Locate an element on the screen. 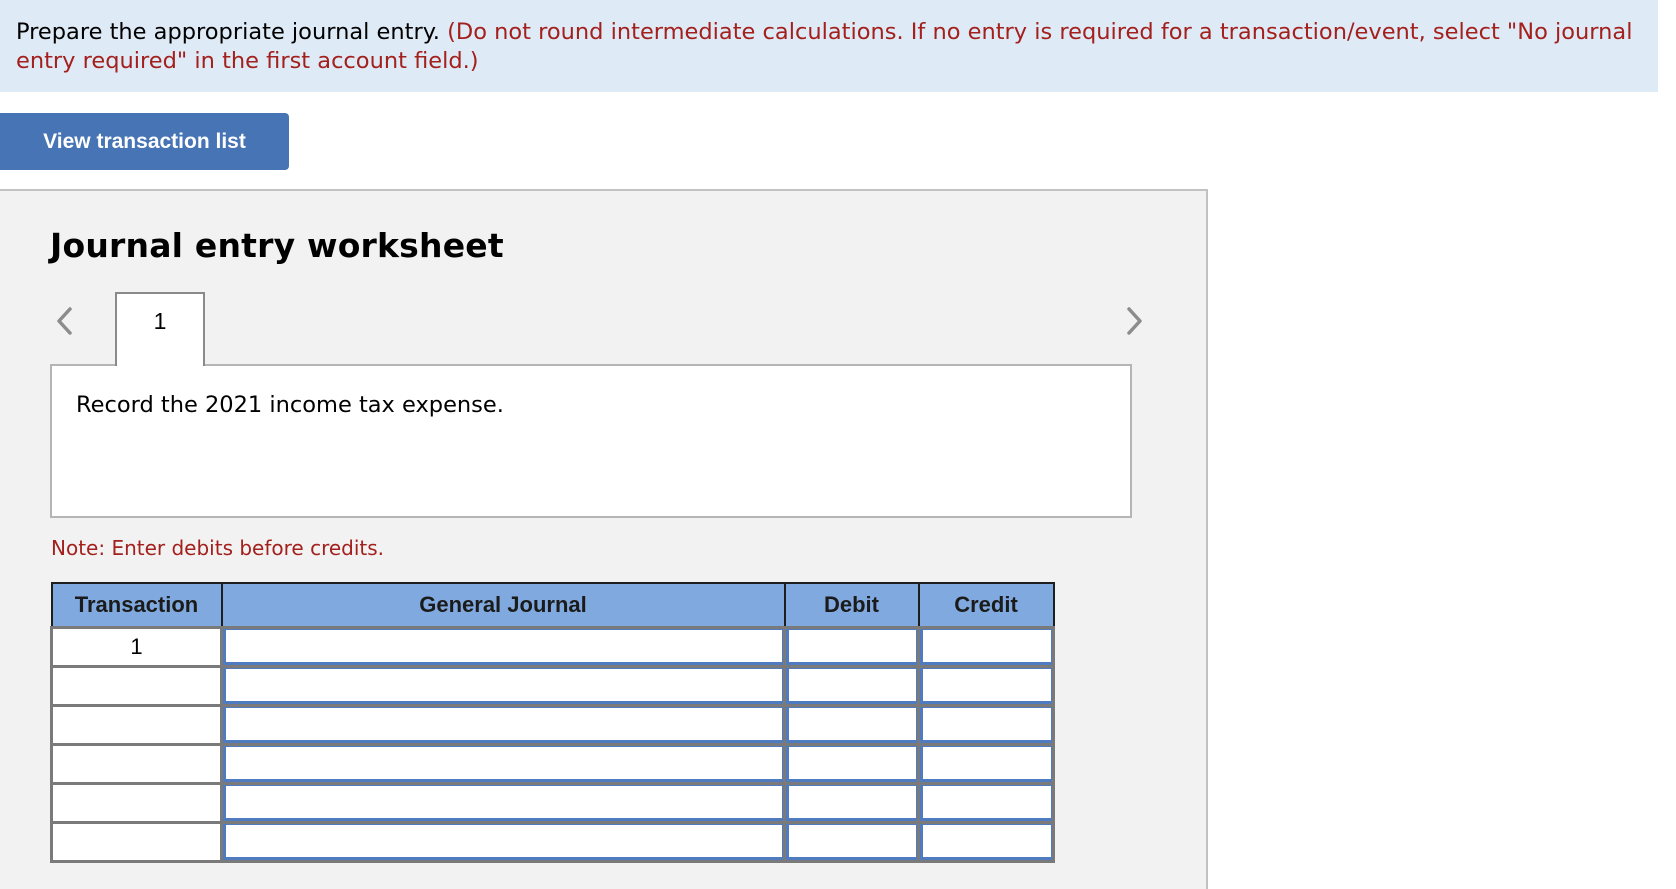  chevron-right-icon is located at coordinates (1135, 321).